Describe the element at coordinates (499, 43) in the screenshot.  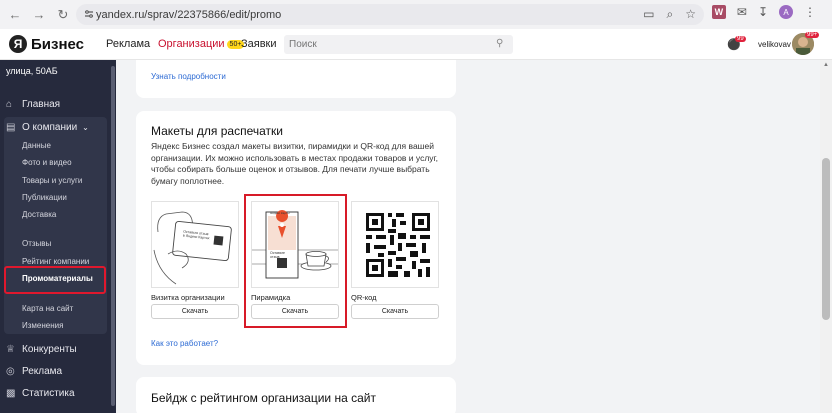
I see `search-icon: ⚲` at that location.